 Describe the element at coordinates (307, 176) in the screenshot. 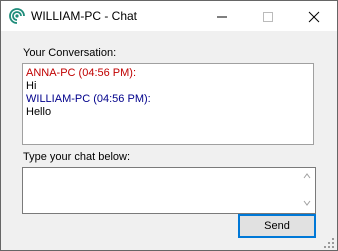

I see `scroll-up-arrow-icon` at that location.